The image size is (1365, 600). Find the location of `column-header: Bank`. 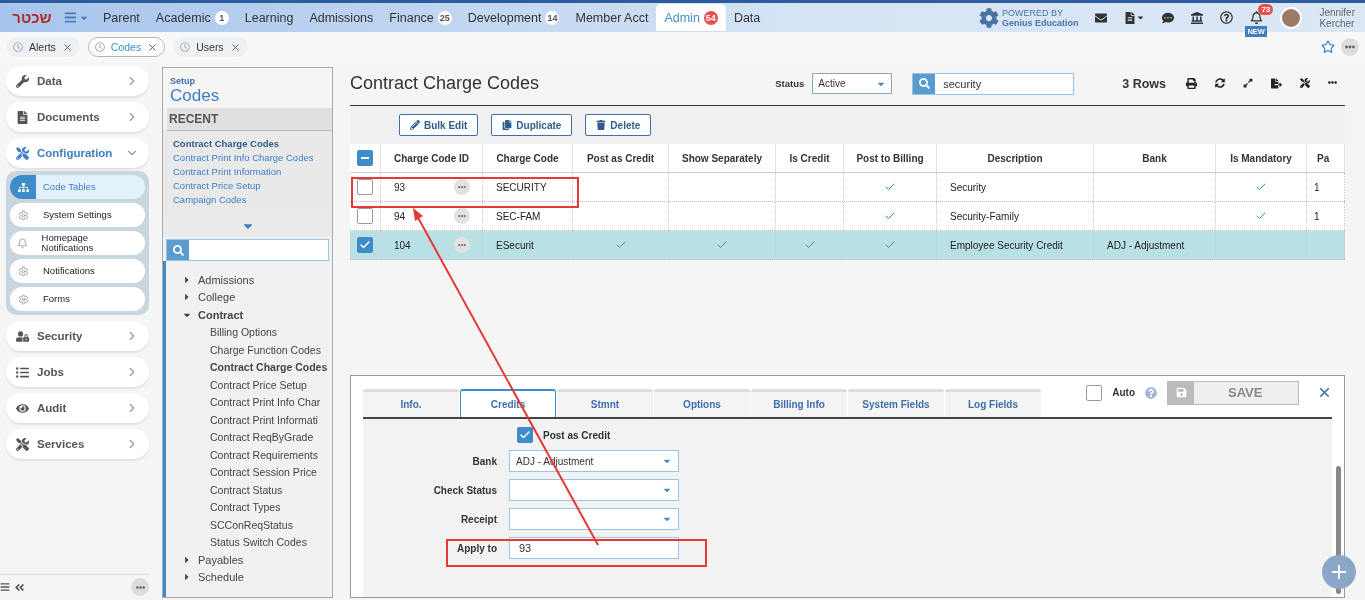

column-header: Bank is located at coordinates (1155, 158).